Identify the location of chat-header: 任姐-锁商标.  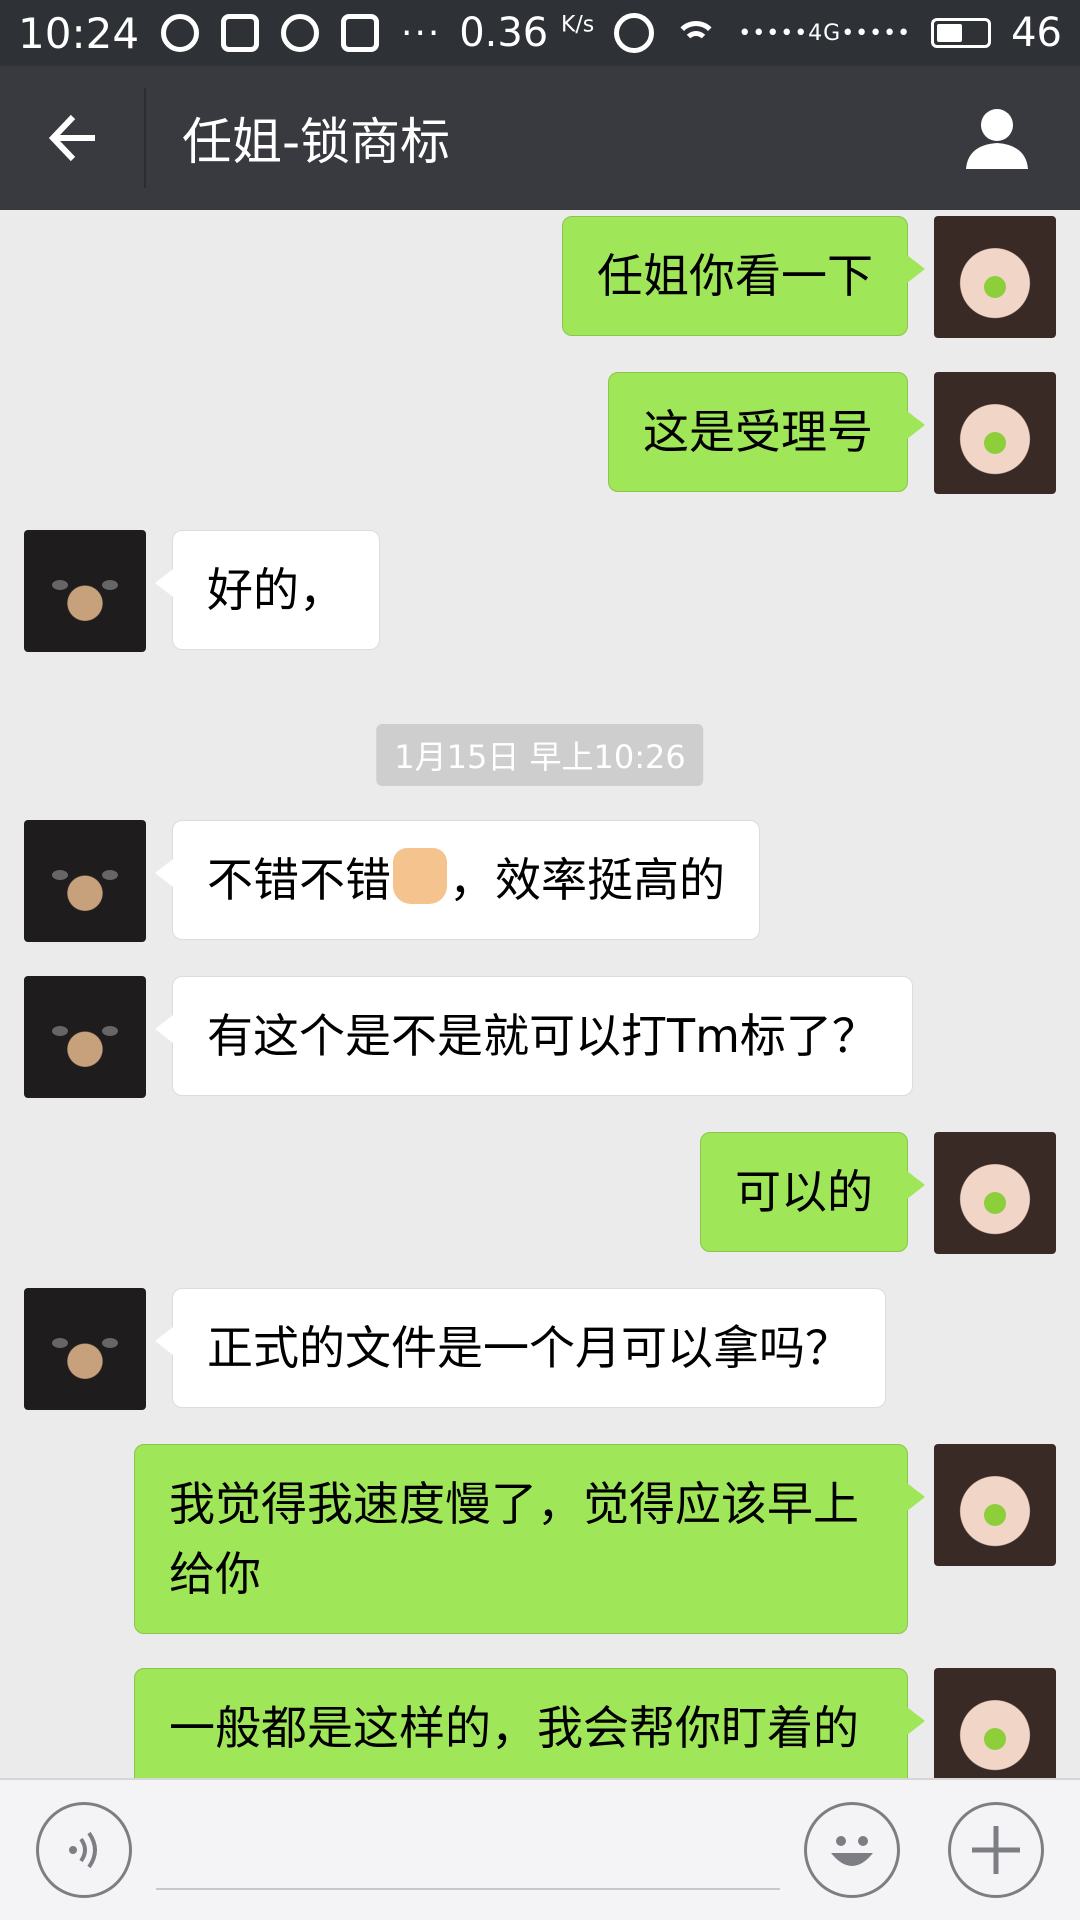
(540, 138).